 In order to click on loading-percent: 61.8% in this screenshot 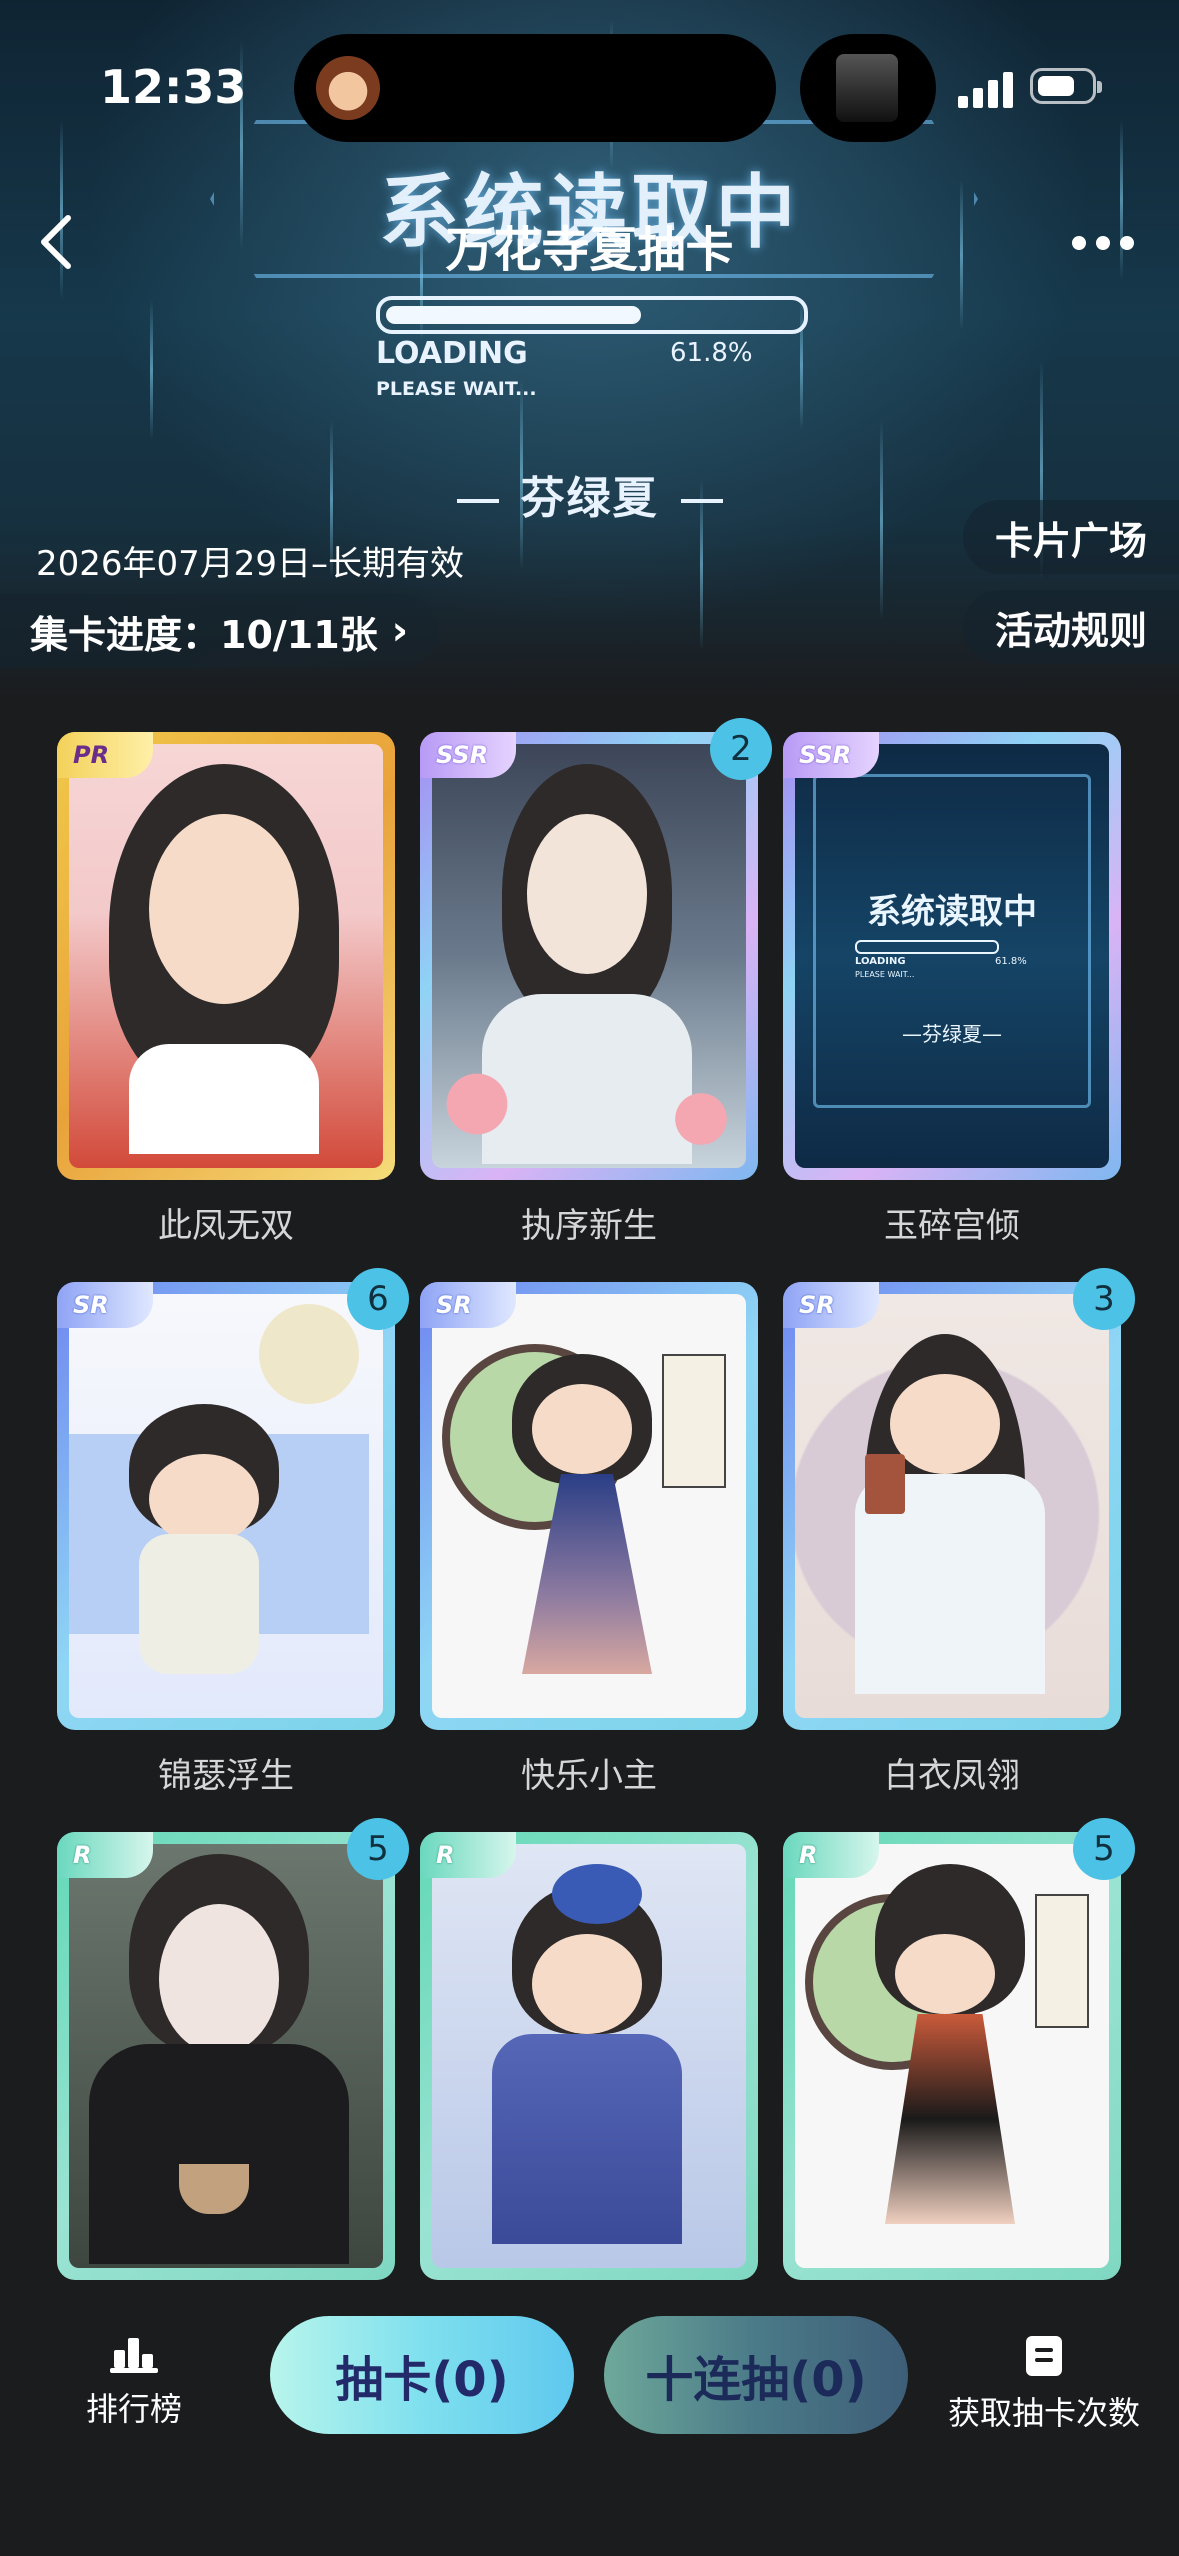, I will do `click(711, 353)`.